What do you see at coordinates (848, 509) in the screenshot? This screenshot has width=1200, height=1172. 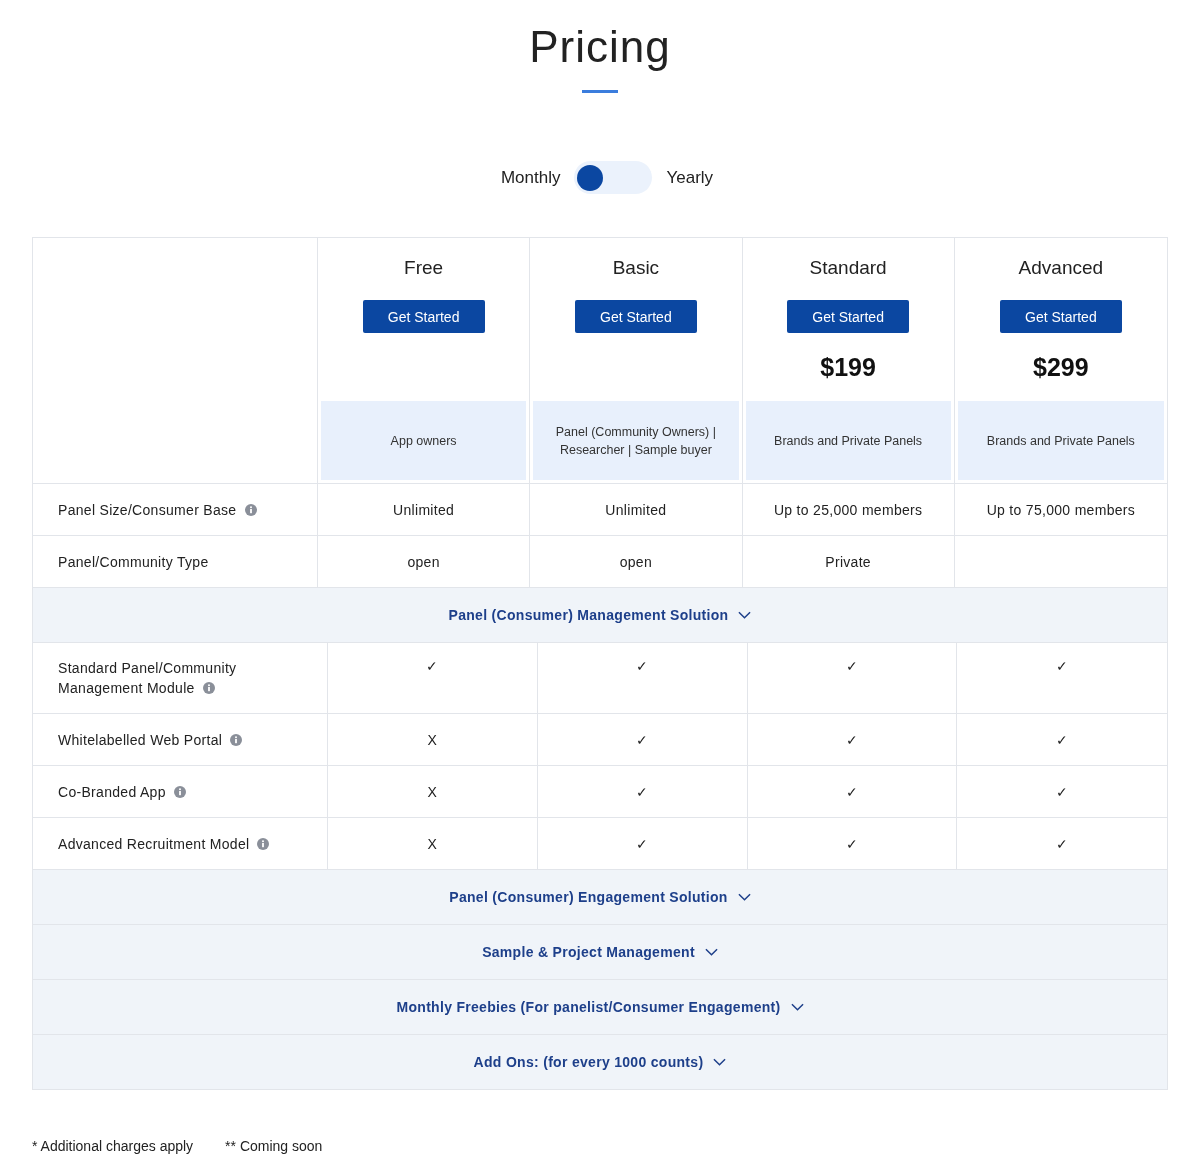 I see `table-cell: Up to 25,000 members` at bounding box center [848, 509].